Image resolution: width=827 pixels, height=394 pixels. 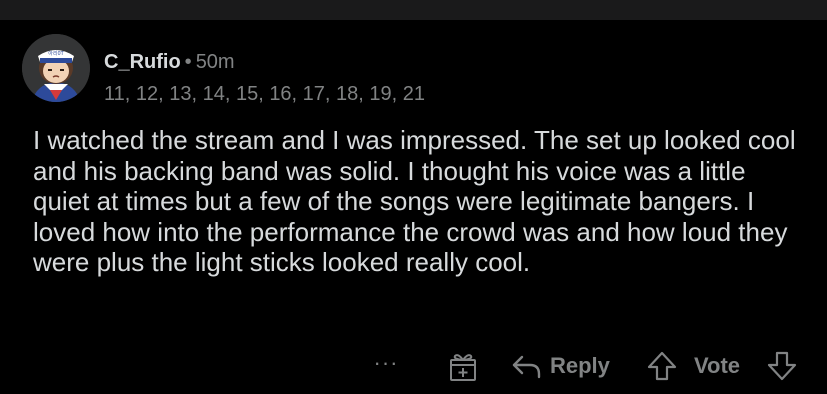 I want to click on avatar-hat-text: 아리0T, so click(x=56, y=53).